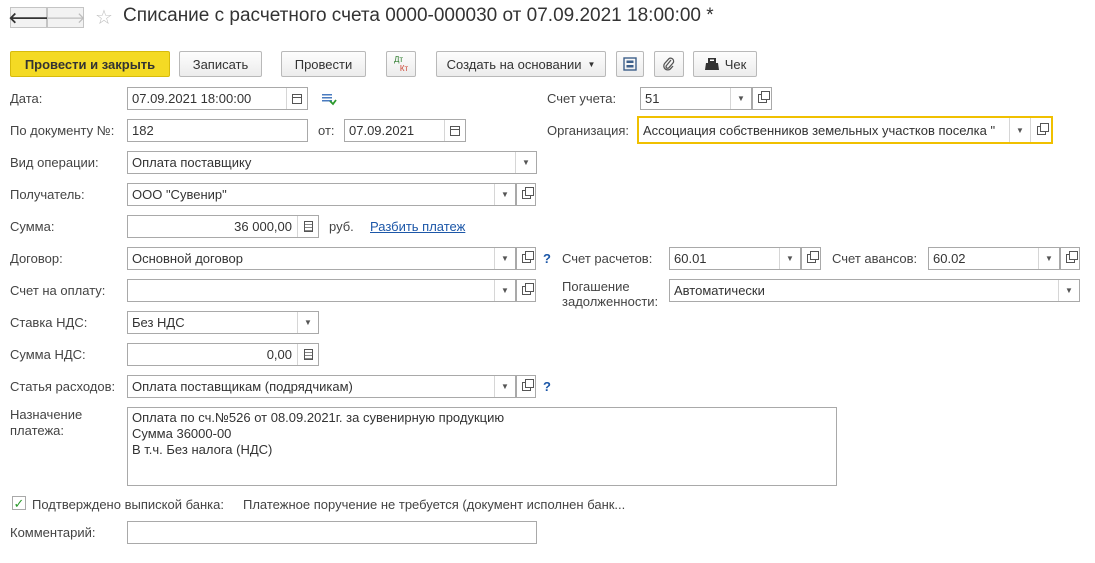  I want to click on checkmark-icon: ✓, so click(19, 503).